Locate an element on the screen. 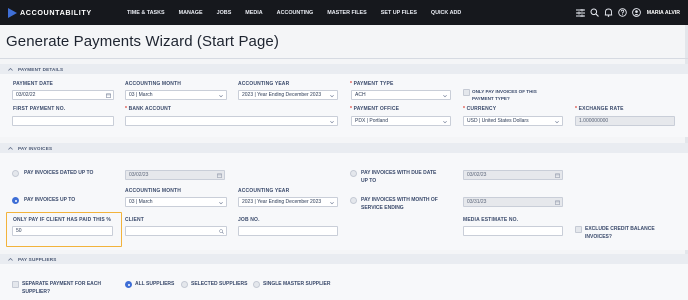 The height and width of the screenshot is (300, 688). month-of-service-value: 03/31/23 is located at coordinates (477, 202).